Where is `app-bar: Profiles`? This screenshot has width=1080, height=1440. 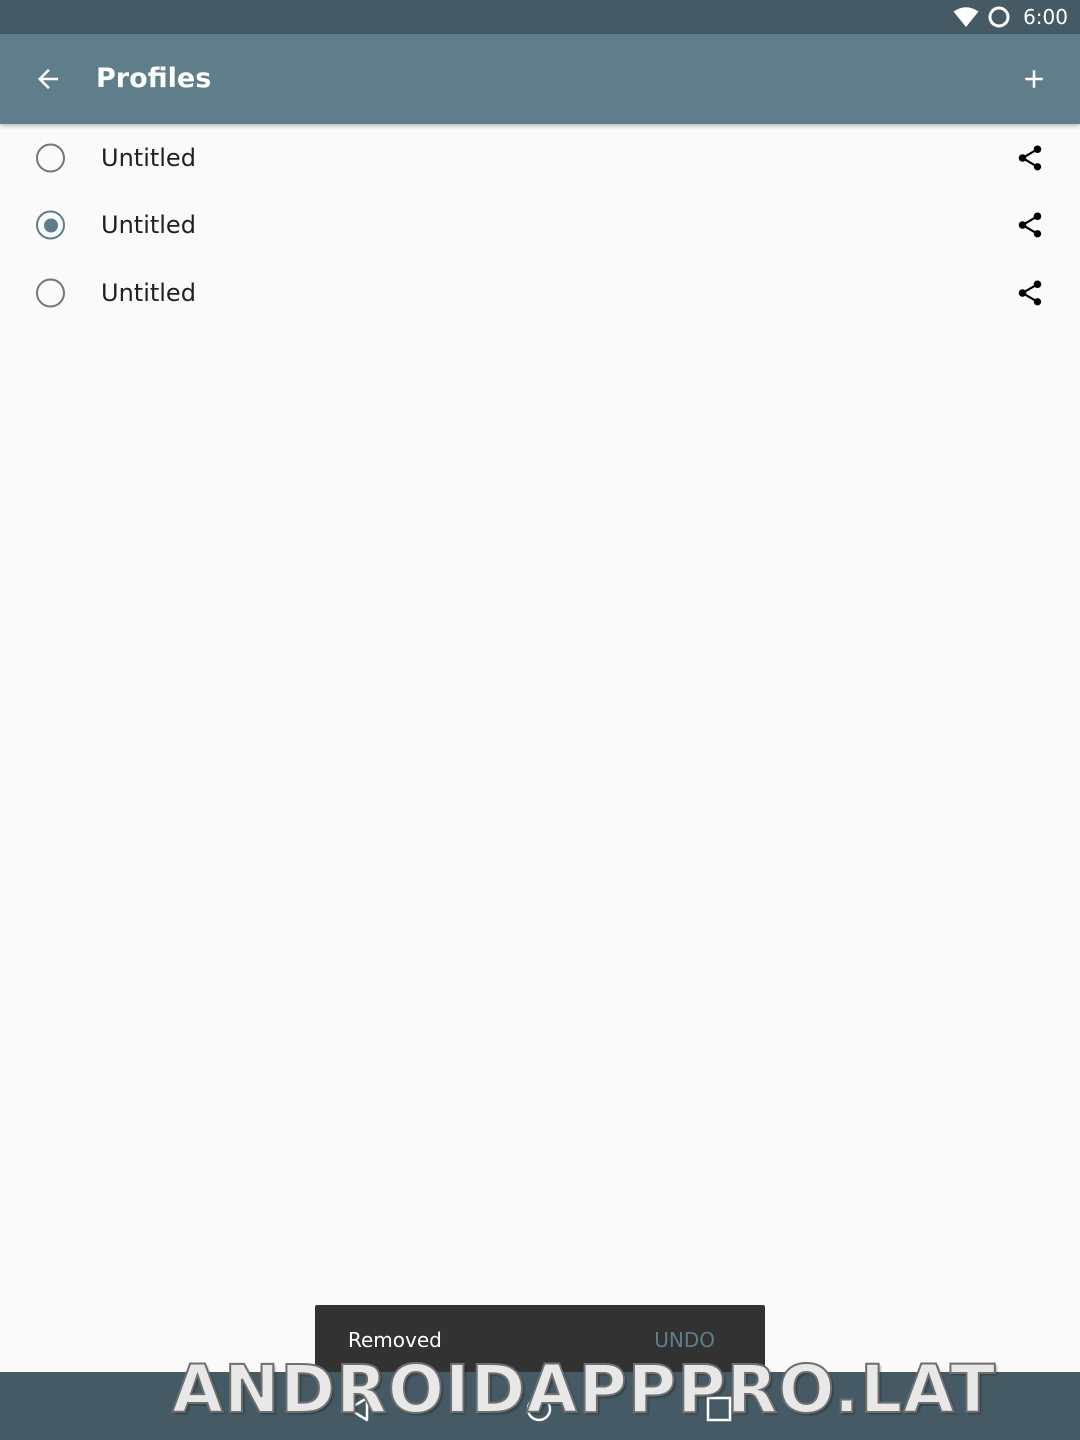 app-bar: Profiles is located at coordinates (540, 79).